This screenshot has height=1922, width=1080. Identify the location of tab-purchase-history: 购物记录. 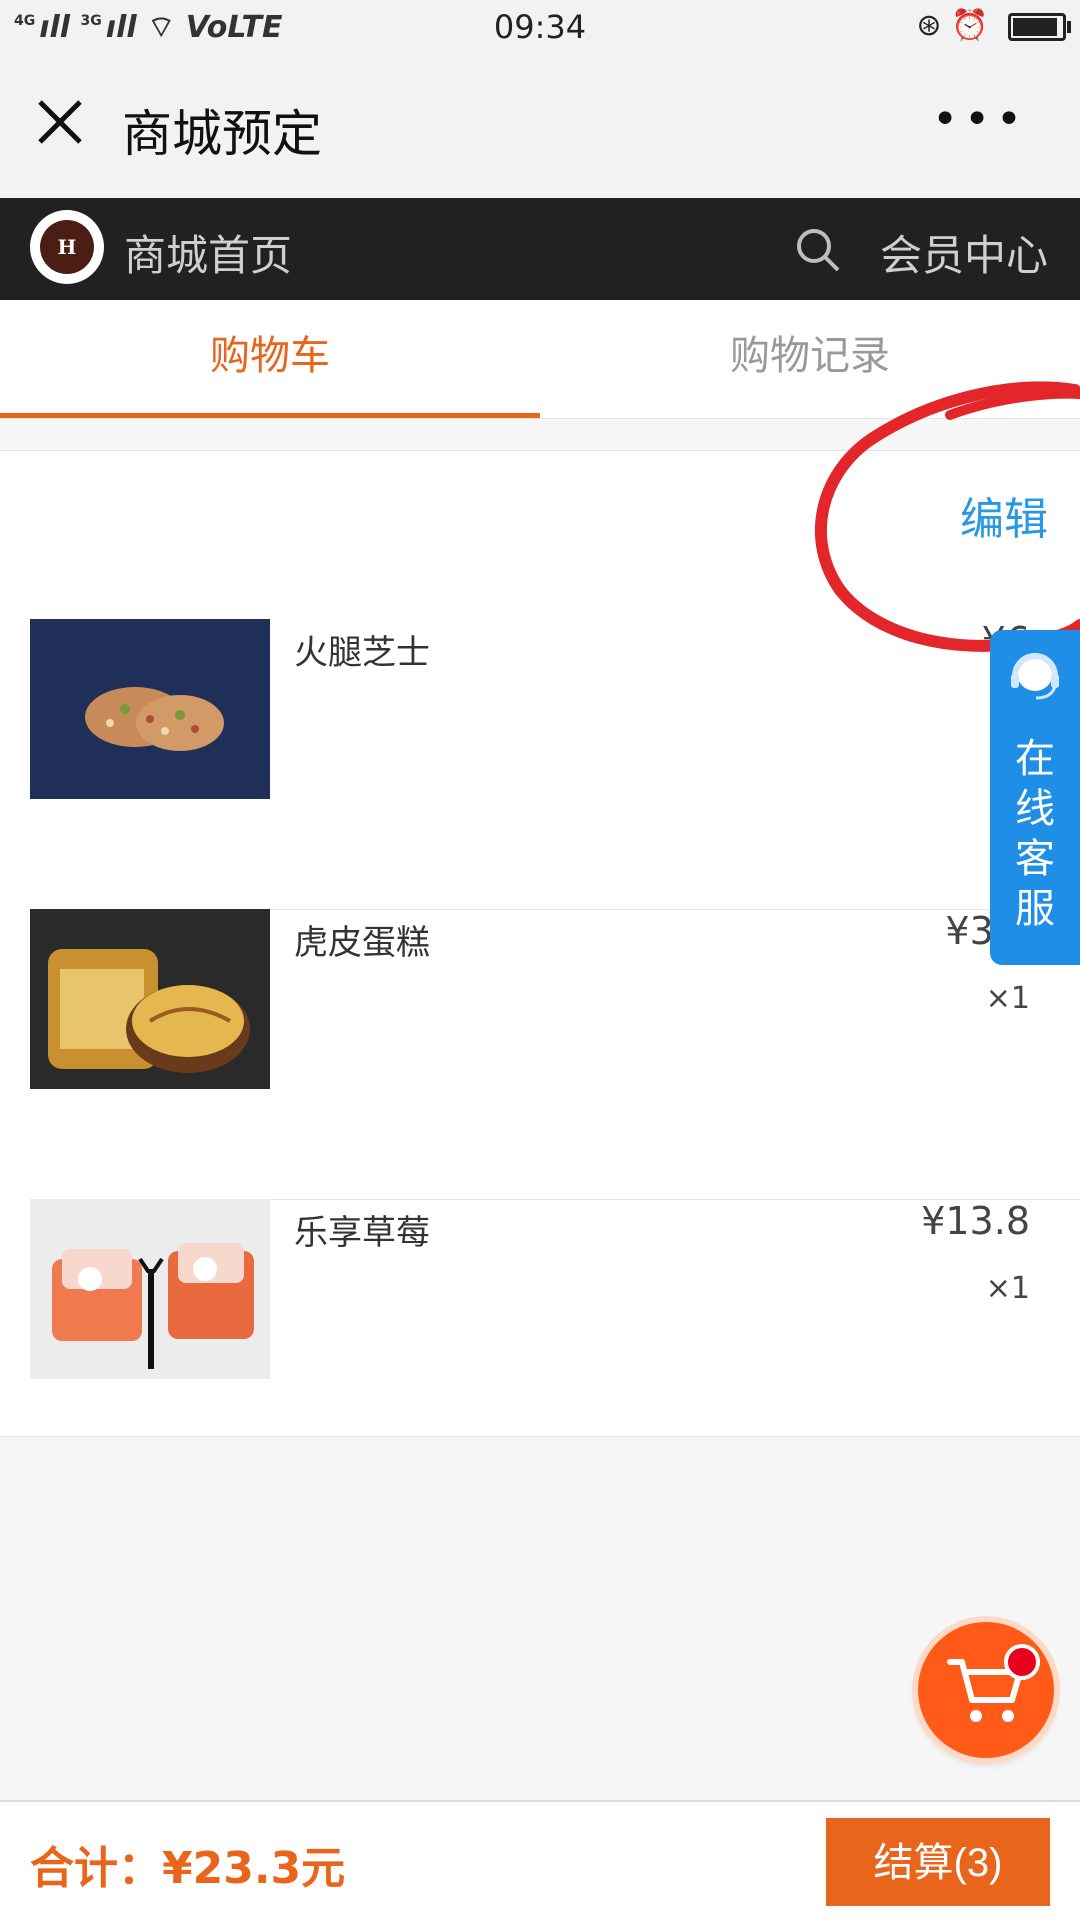
(810, 359).